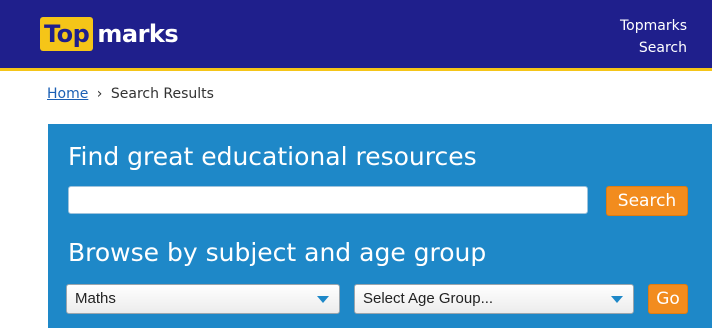 This screenshot has width=712, height=328. What do you see at coordinates (272, 156) in the screenshot?
I see `find-resources-heading: Find great educational resources` at bounding box center [272, 156].